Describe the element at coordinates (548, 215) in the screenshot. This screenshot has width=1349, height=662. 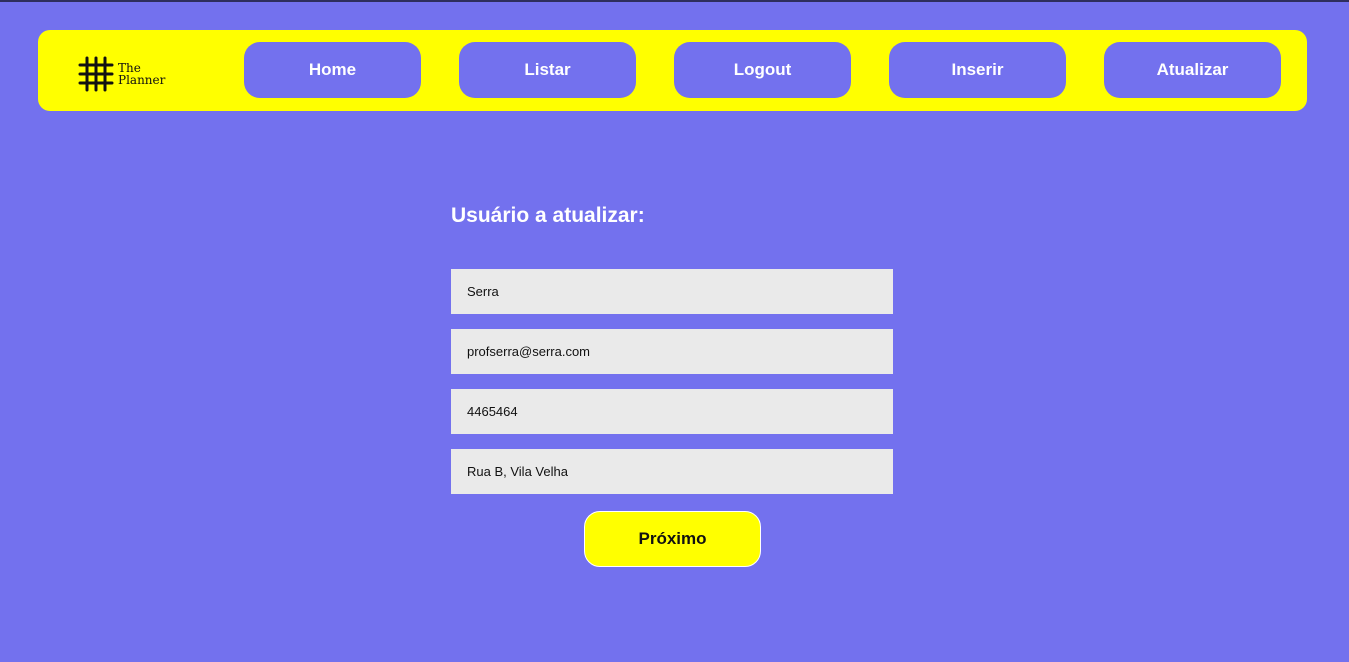
I see `form-title: Usuário a atualizar:` at that location.